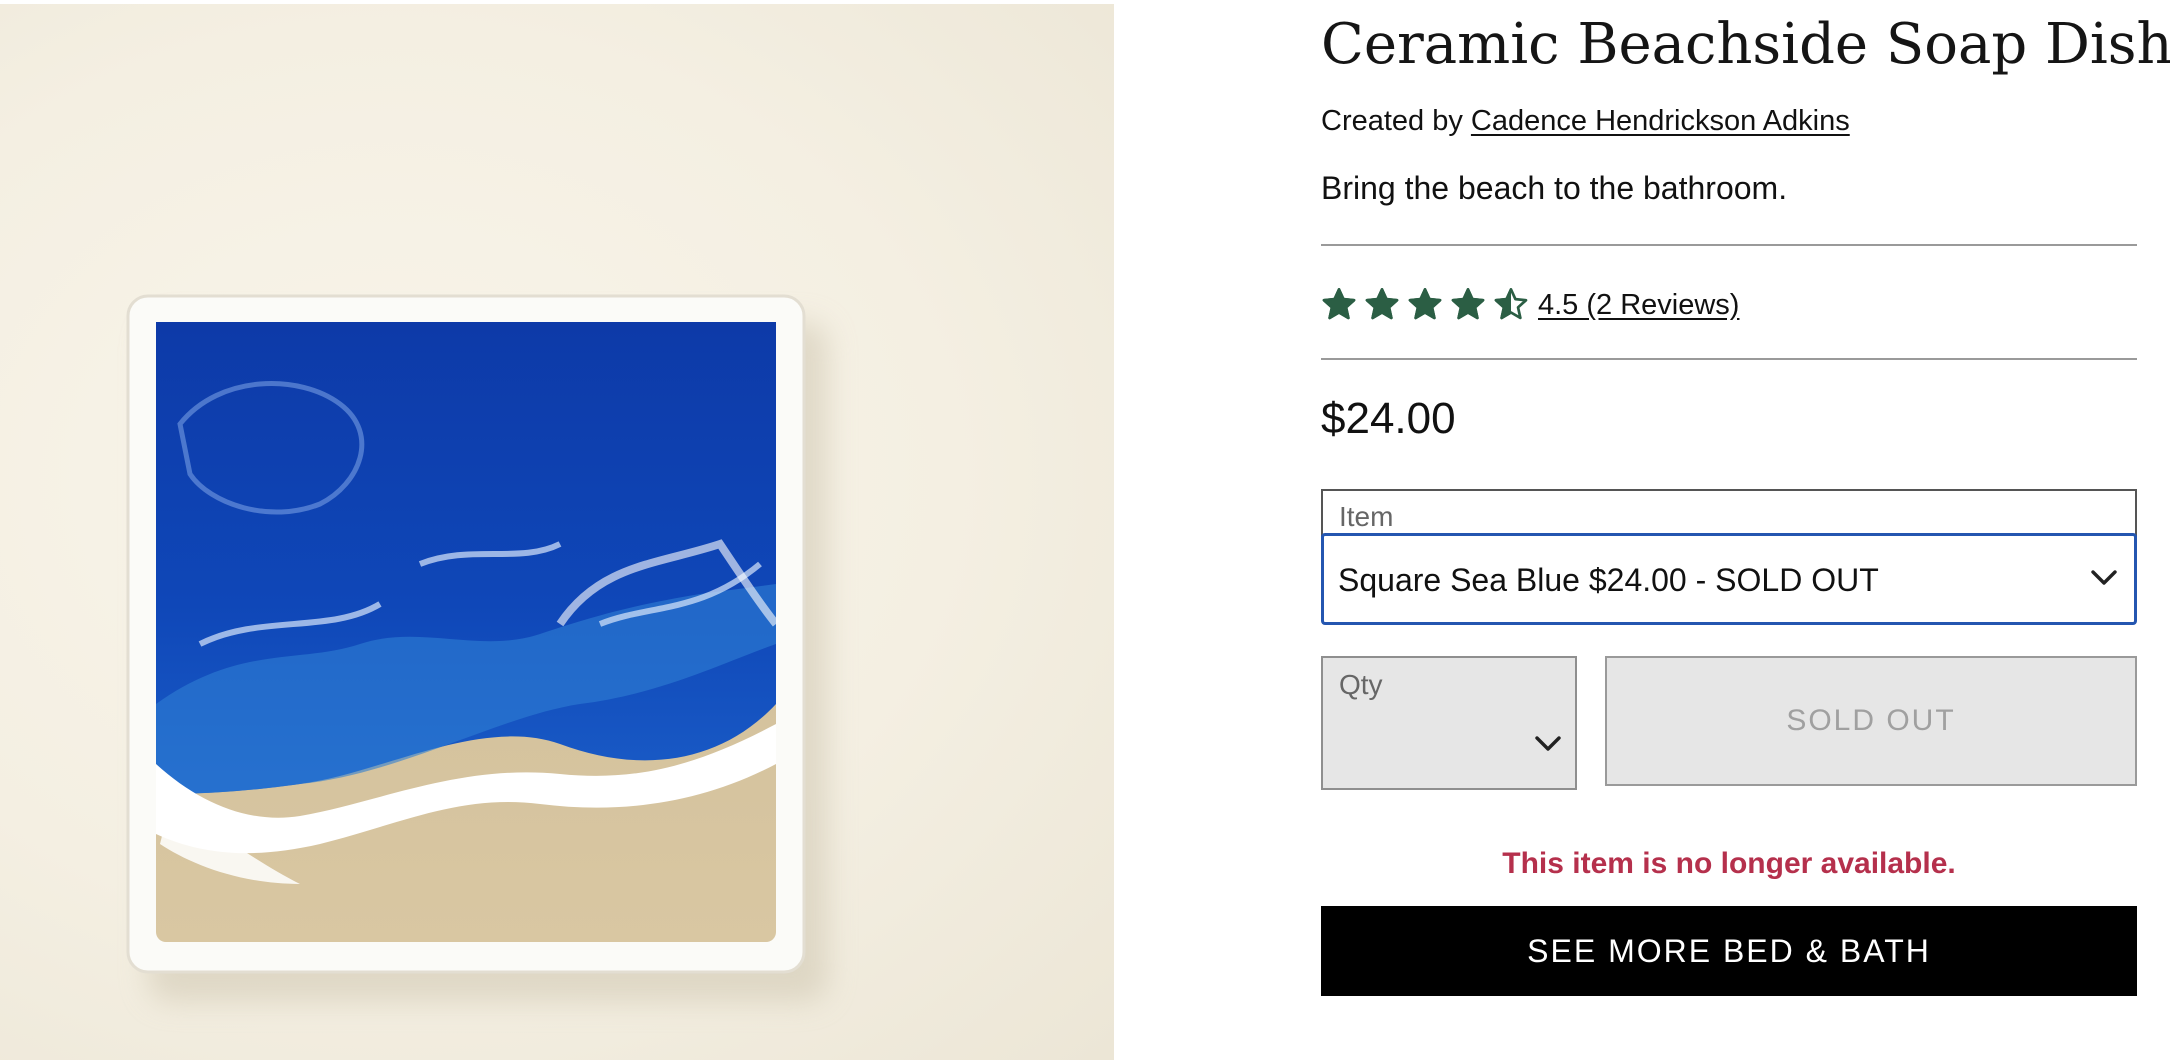  I want to click on see-more-button: SEE MORE BED & BATH, so click(1729, 951).